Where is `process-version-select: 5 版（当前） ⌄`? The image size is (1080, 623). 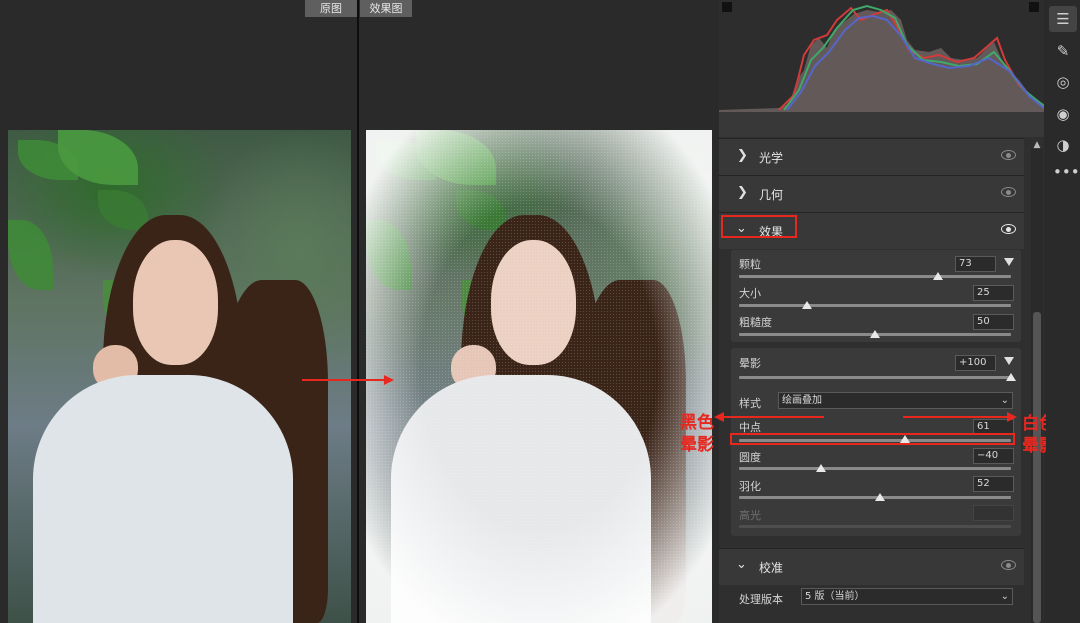
process-version-select: 5 版（当前） ⌄ is located at coordinates (907, 596).